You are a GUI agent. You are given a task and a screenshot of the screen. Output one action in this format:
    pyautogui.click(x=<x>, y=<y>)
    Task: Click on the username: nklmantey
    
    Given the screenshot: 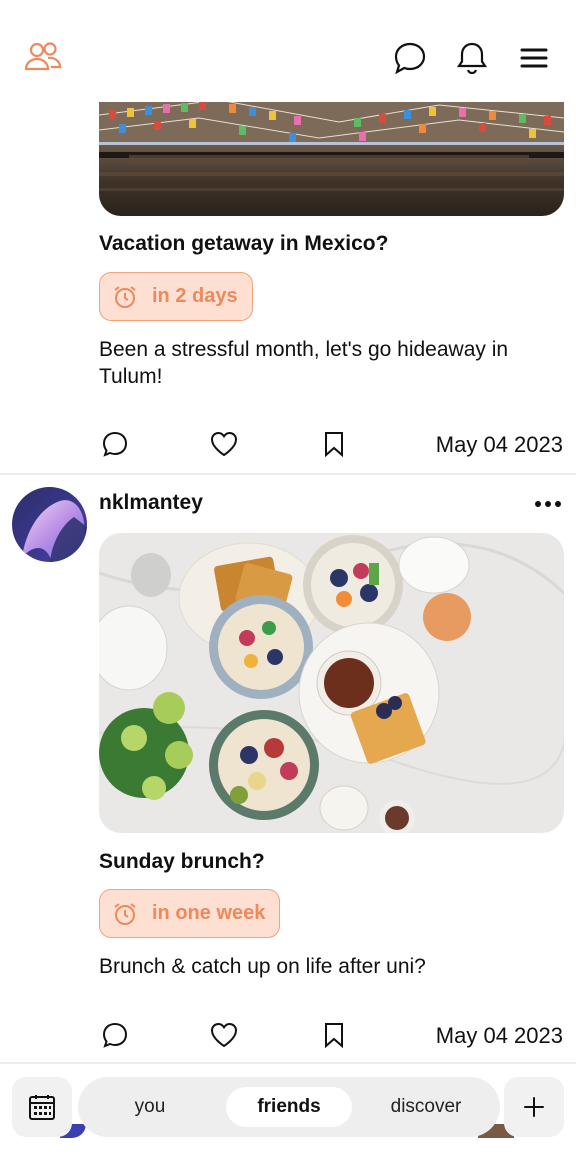 What is the action you would take?
    pyautogui.click(x=151, y=503)
    